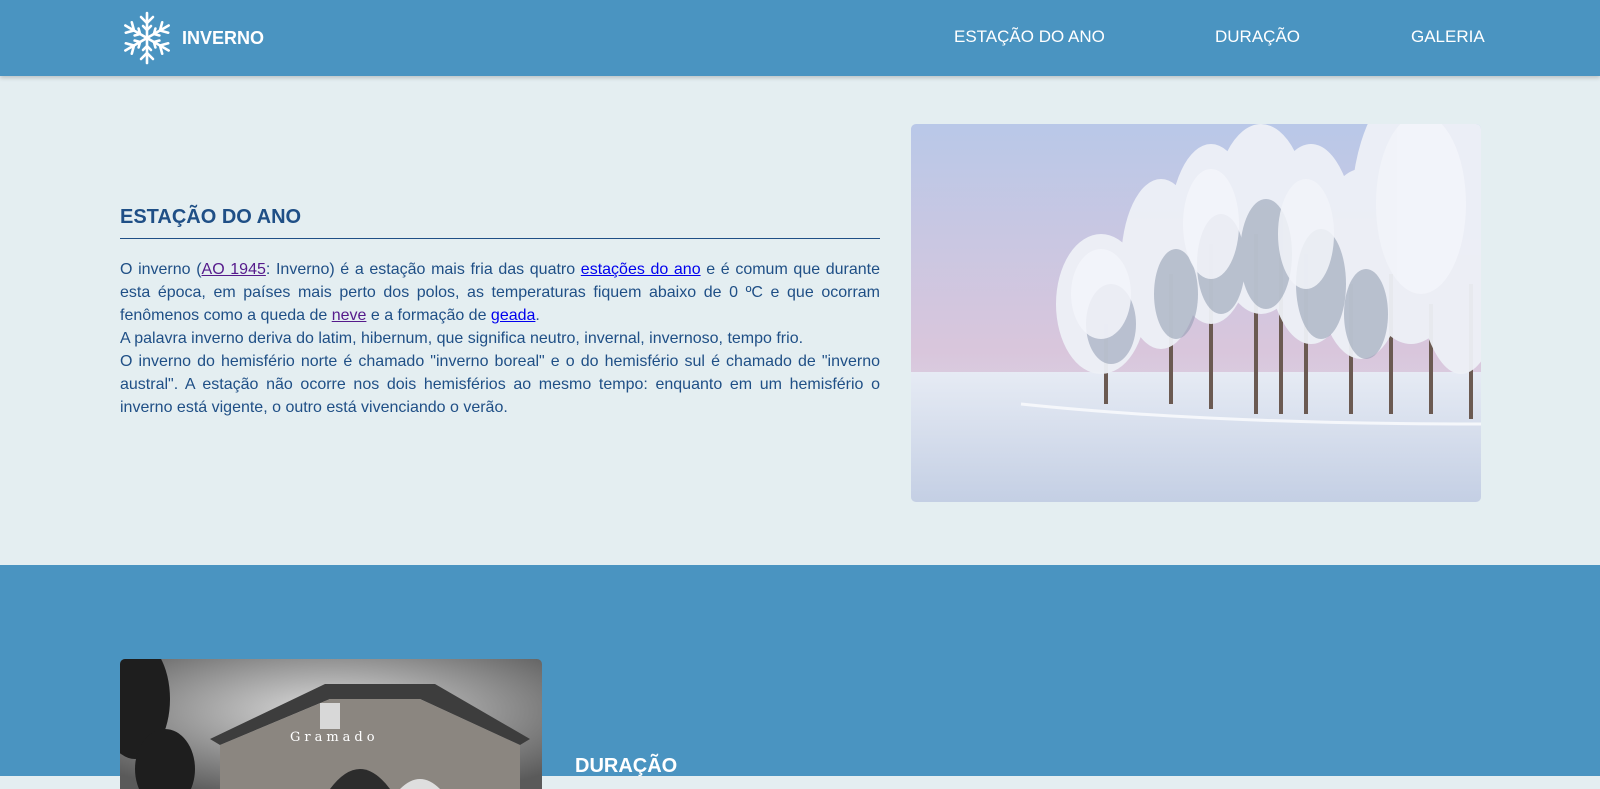 This screenshot has width=1600, height=789. What do you see at coordinates (641, 269) in the screenshot?
I see `link-estacoes-do-ano: estações do ano` at bounding box center [641, 269].